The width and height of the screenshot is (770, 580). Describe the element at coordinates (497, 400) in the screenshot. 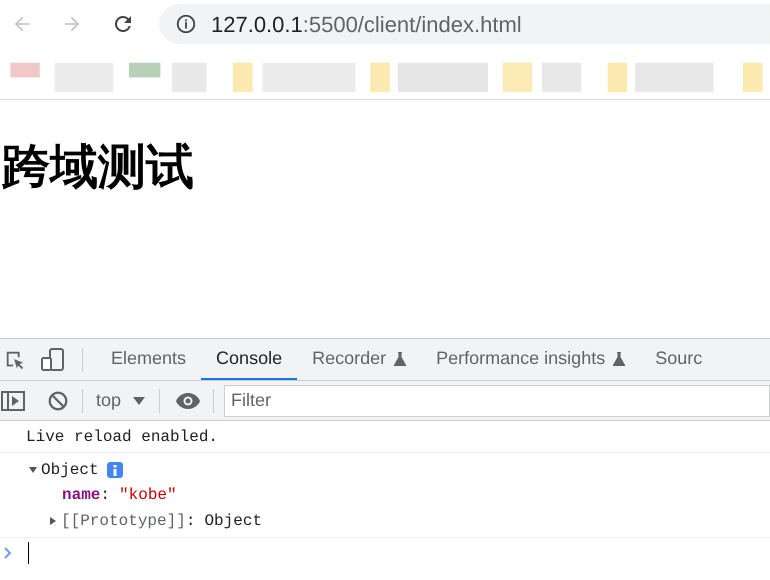

I see `filter-field: Filter` at that location.